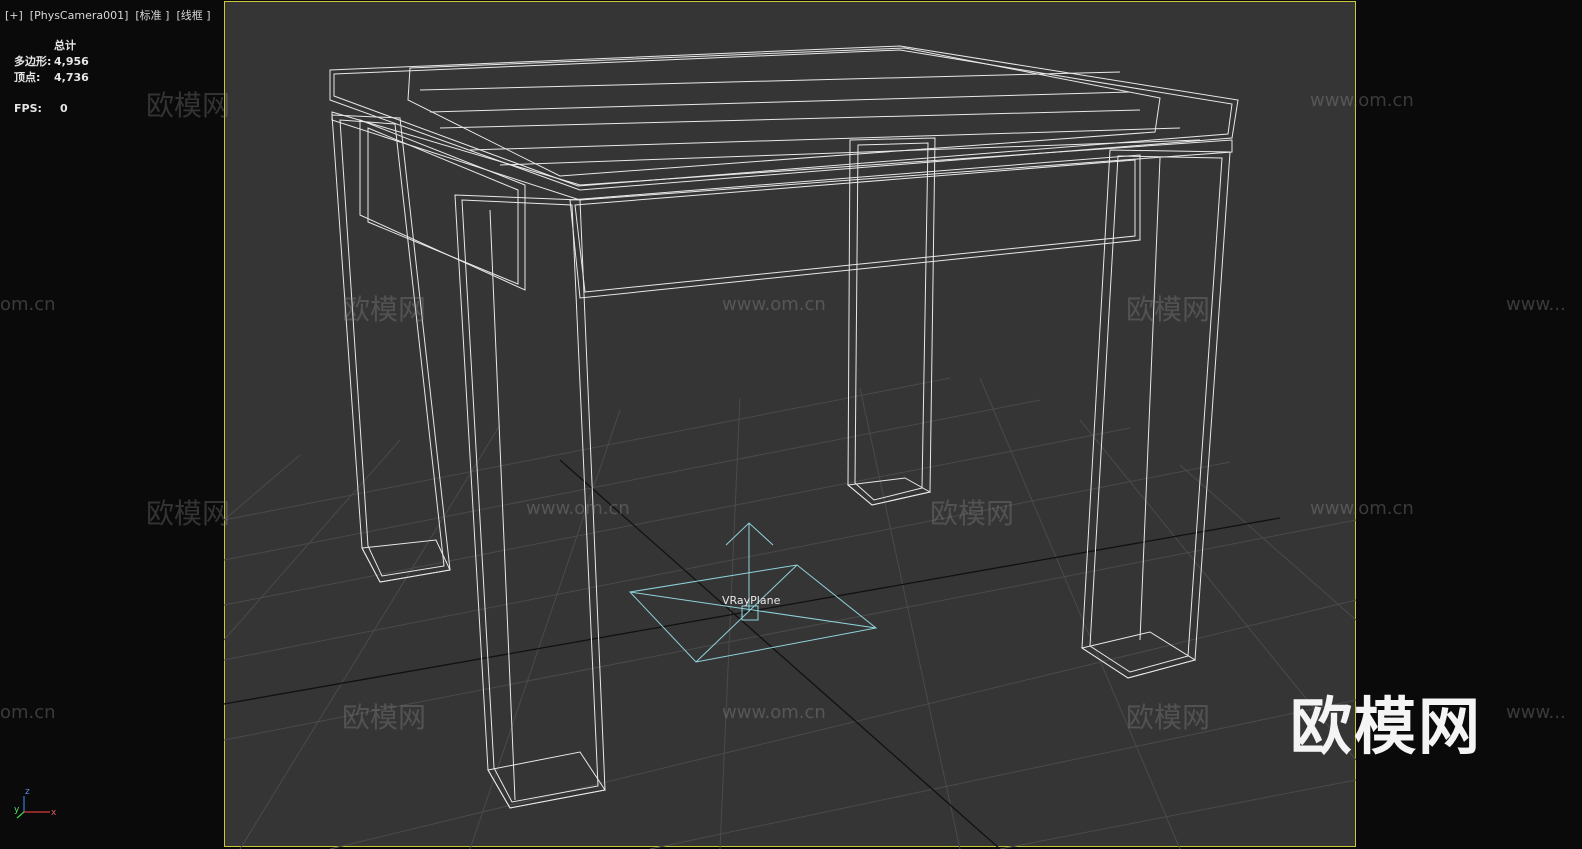 The image size is (1582, 849). What do you see at coordinates (753, 592) in the screenshot?
I see `vray-plane-light` at bounding box center [753, 592].